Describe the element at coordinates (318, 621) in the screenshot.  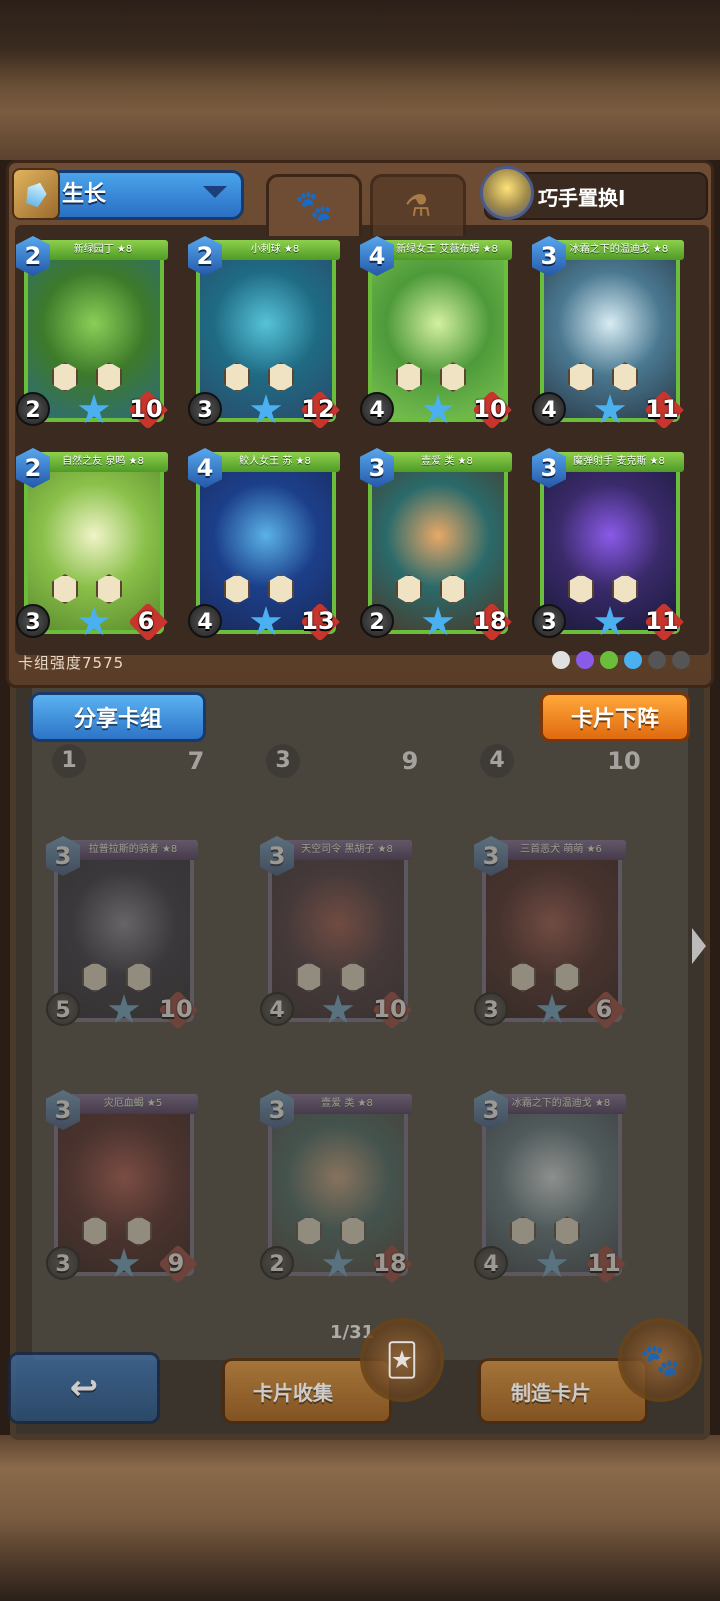
I see `card-health: 13` at that location.